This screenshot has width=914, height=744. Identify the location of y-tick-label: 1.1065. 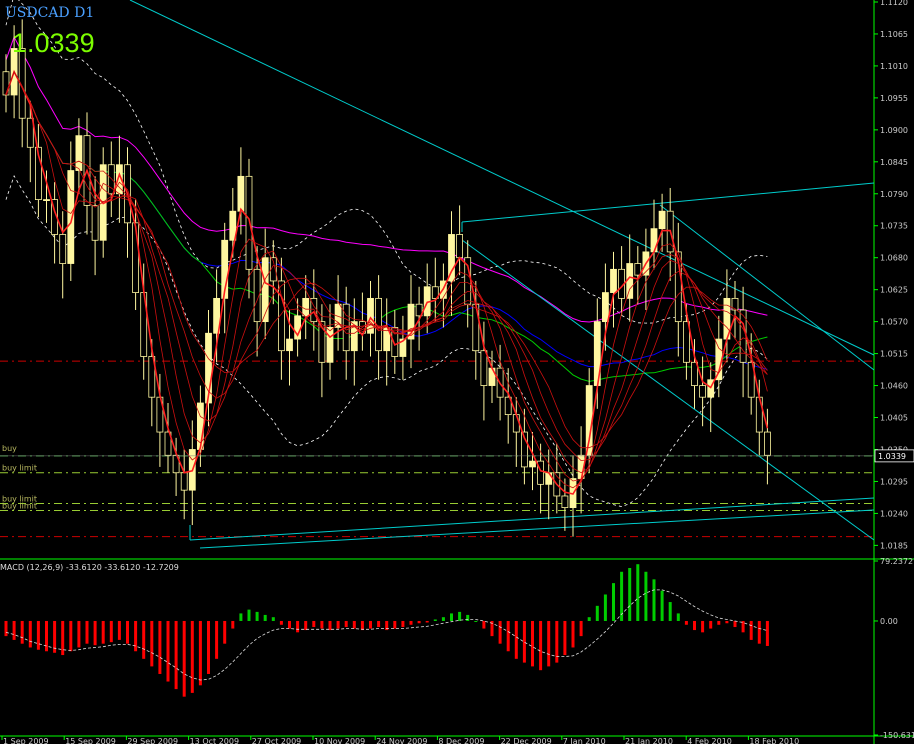
(894, 34).